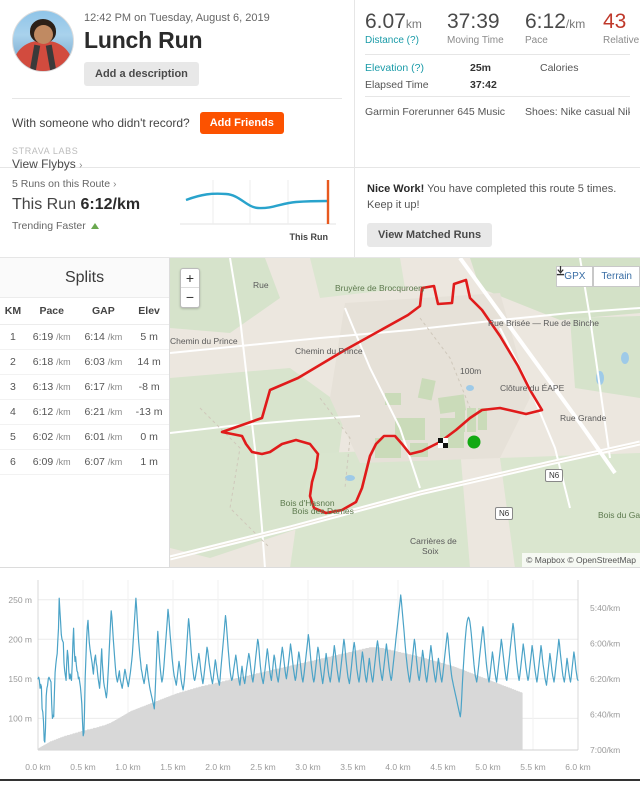 This screenshot has height=801, width=640. What do you see at coordinates (51, 337) in the screenshot?
I see `split-pace: 6:19 /km` at bounding box center [51, 337].